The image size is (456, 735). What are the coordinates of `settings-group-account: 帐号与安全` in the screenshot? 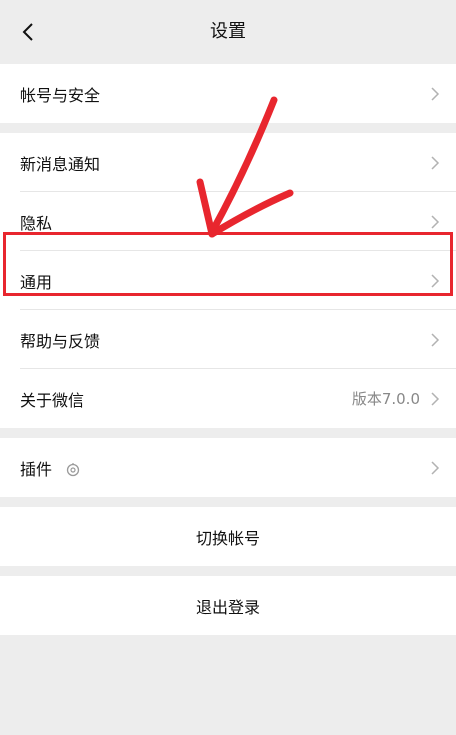 It's located at (228, 93).